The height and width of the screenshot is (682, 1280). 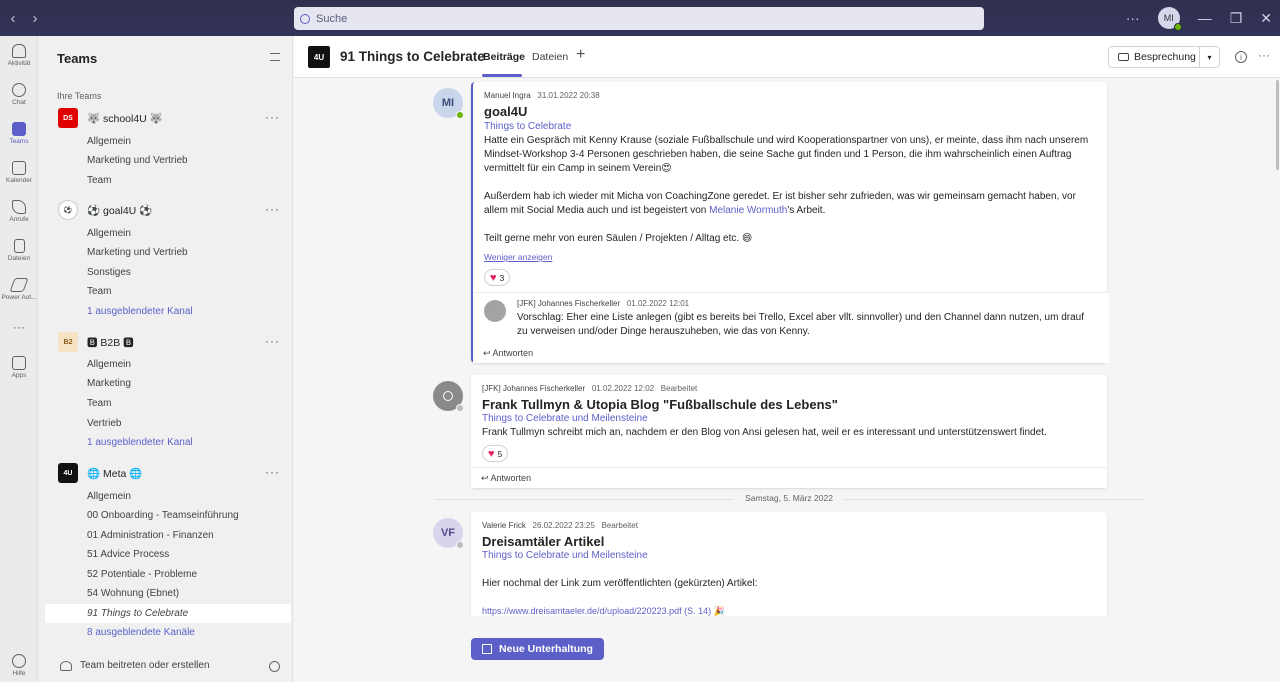 What do you see at coordinates (128, 554) in the screenshot?
I see `channel-item: 51 Advice Process` at bounding box center [128, 554].